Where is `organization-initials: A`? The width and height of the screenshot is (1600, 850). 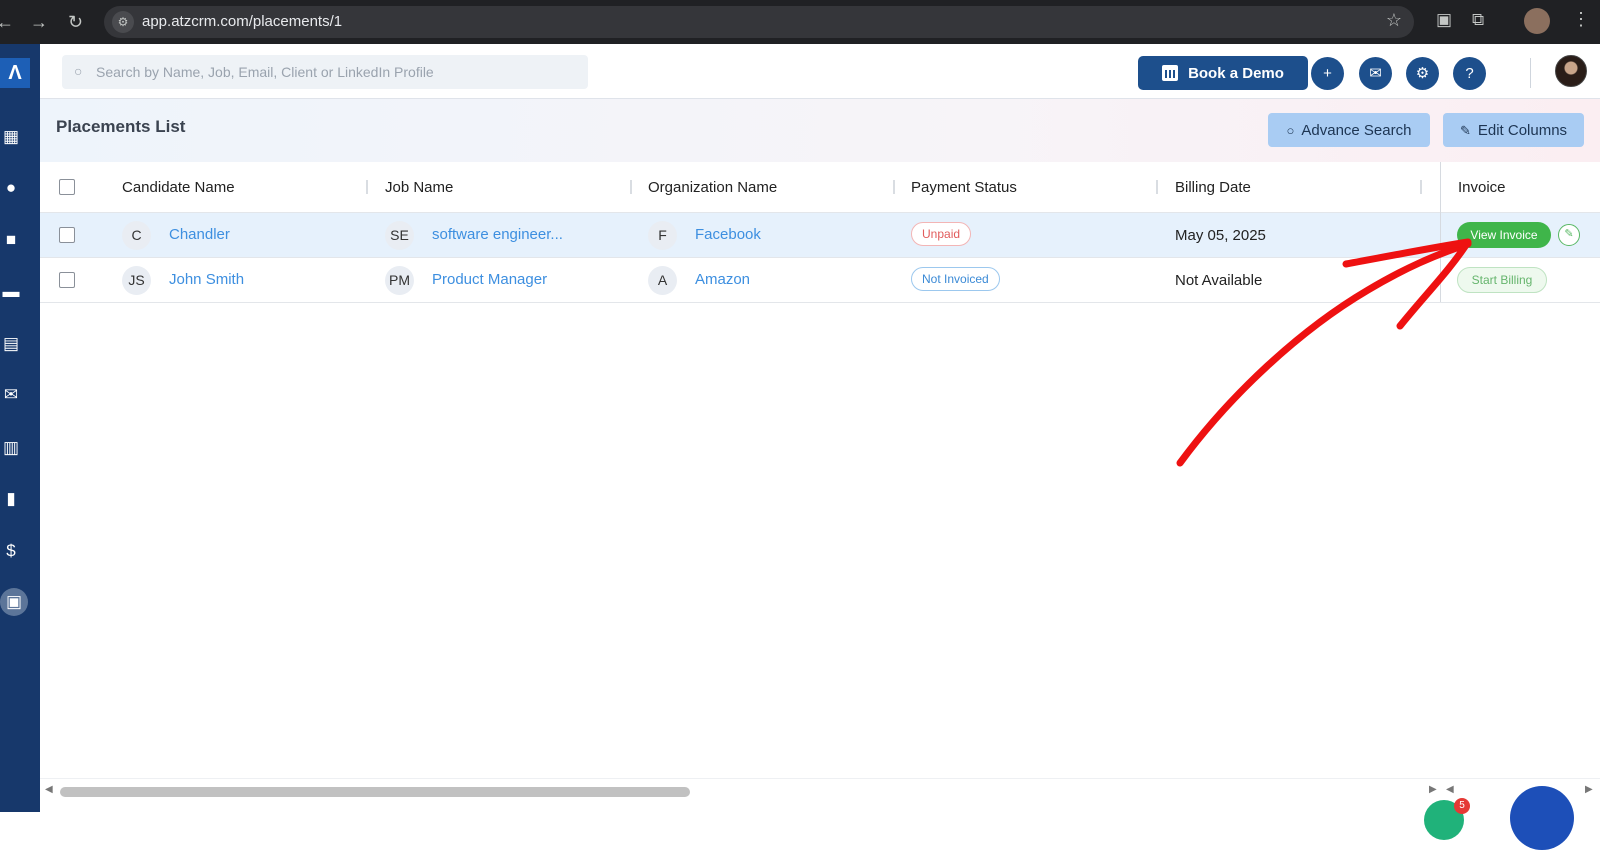 organization-initials: A is located at coordinates (662, 280).